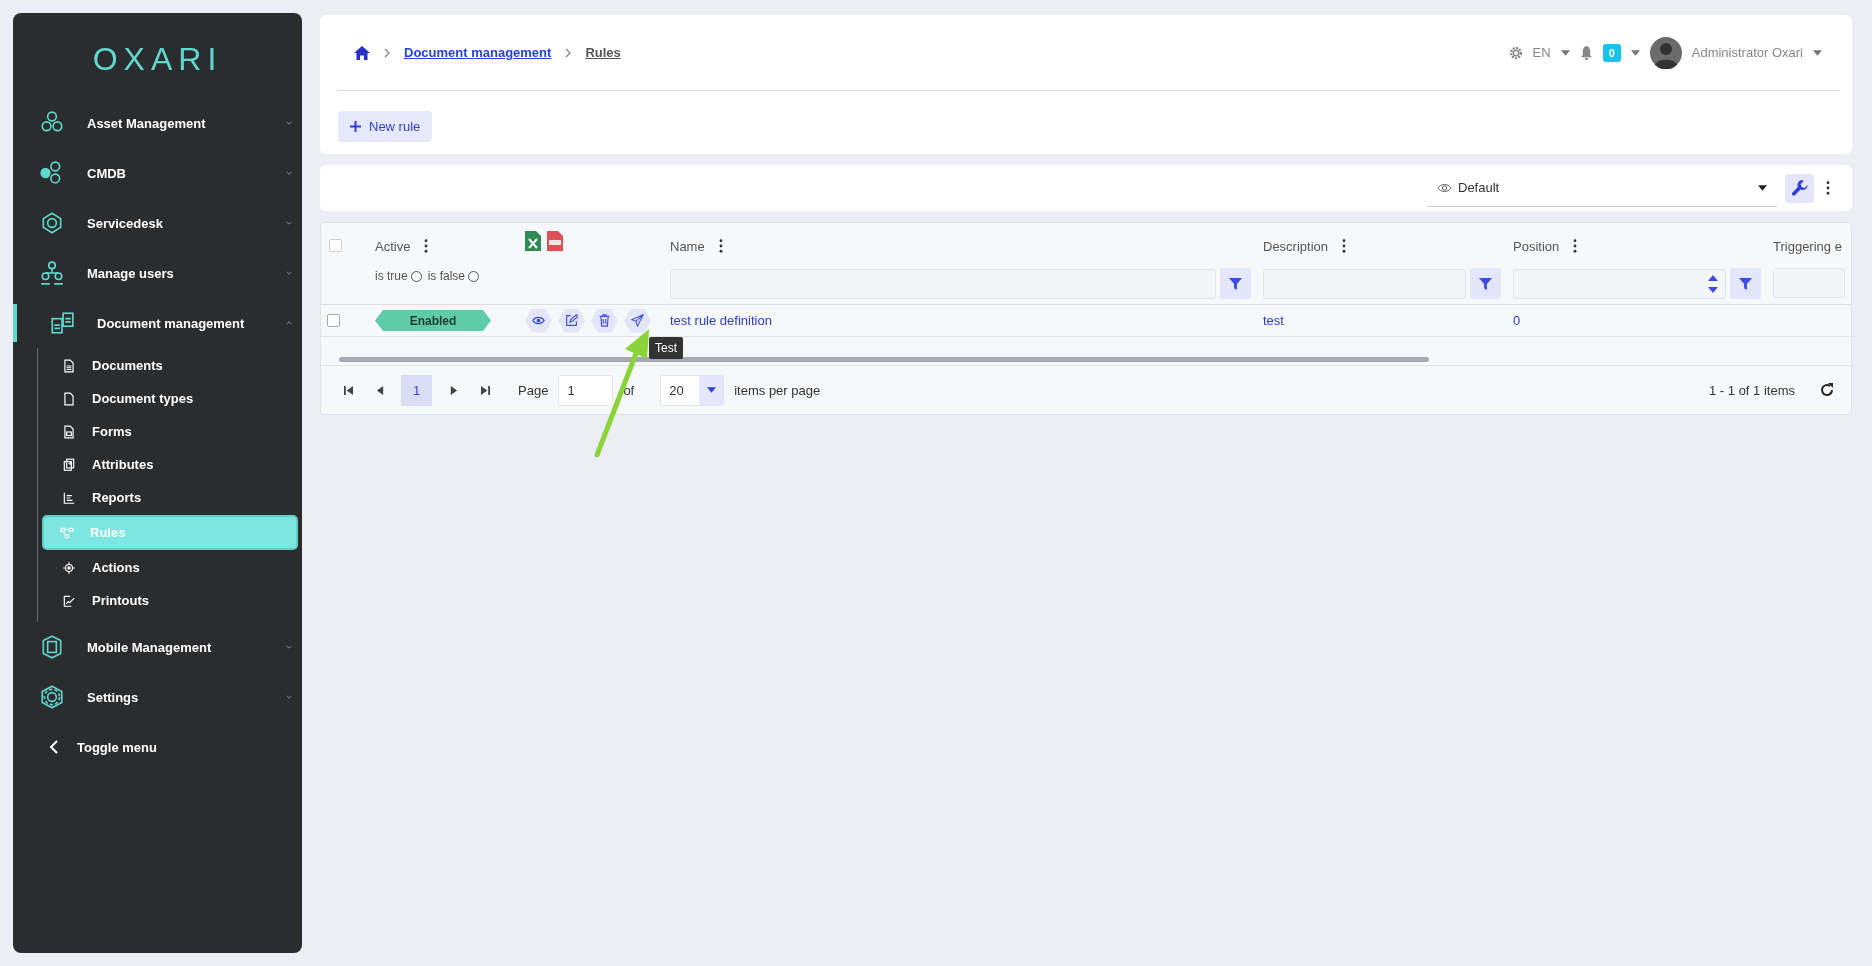  What do you see at coordinates (69, 431) in the screenshot?
I see `form-icon` at bounding box center [69, 431].